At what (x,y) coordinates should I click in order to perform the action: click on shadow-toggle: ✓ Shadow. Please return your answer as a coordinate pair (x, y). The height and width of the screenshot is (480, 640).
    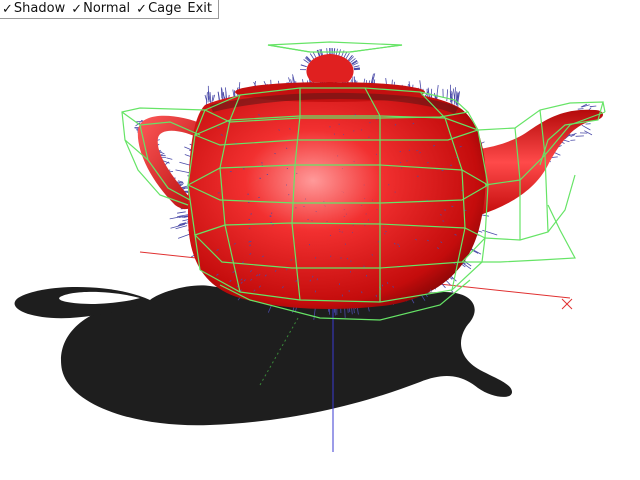
    Looking at the image, I should click on (33, 9).